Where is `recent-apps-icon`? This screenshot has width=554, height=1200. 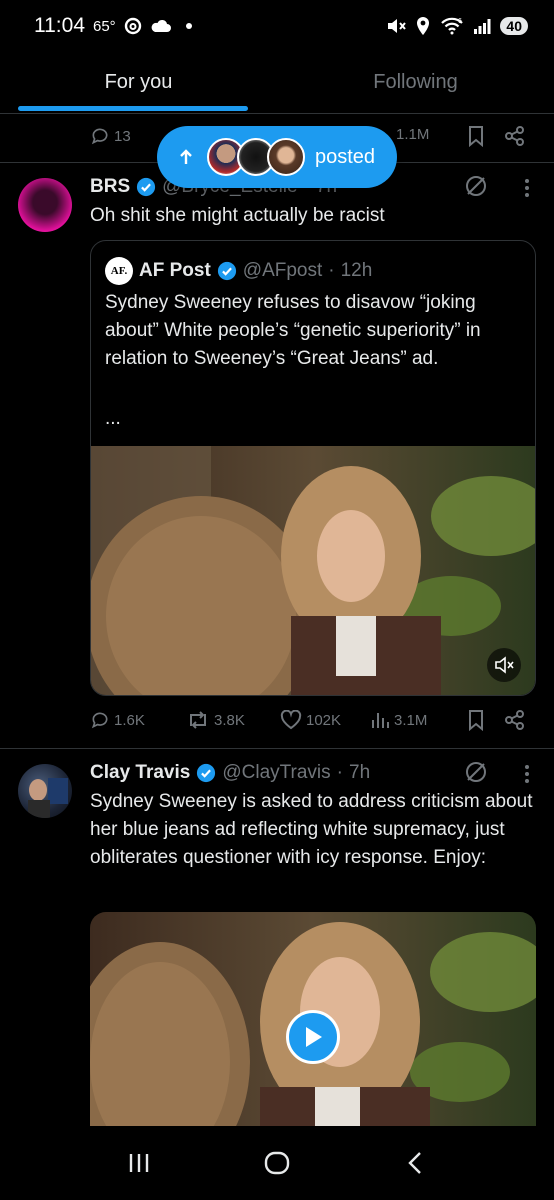 recent-apps-icon is located at coordinates (139, 1163).